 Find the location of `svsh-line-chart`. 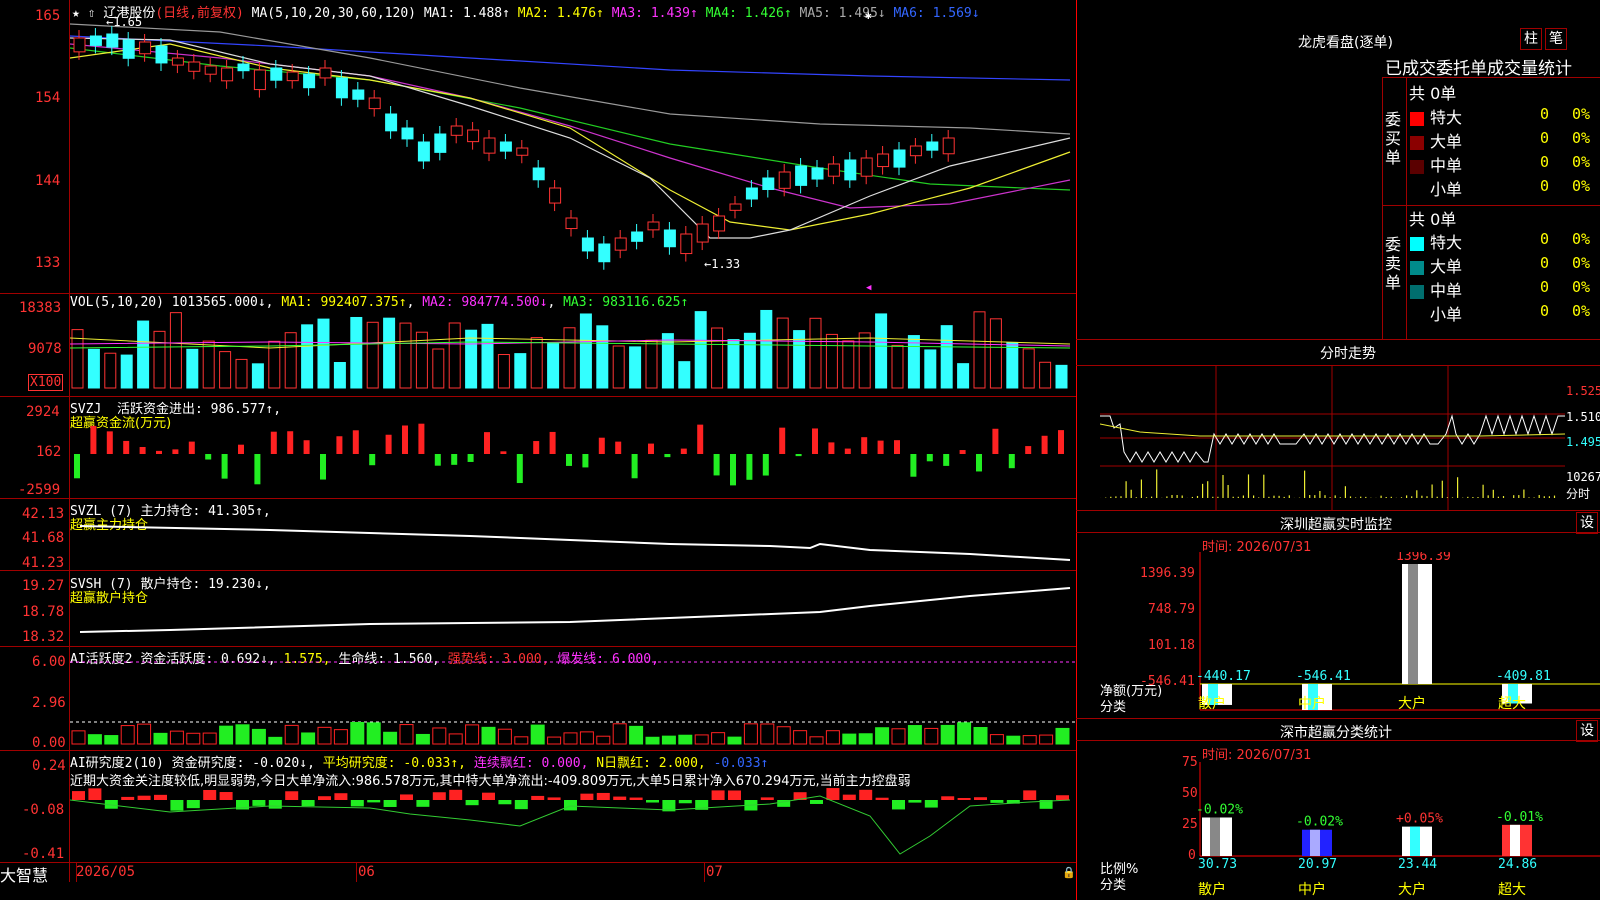

svsh-line-chart is located at coordinates (573, 609).